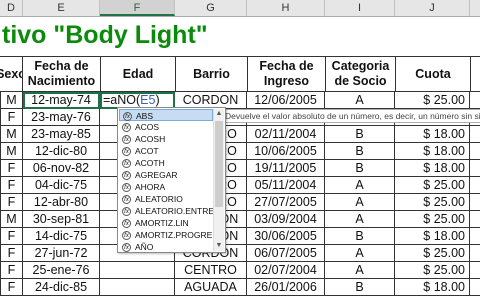 This screenshot has height=296, width=480. Describe the element at coordinates (219, 246) in the screenshot. I see `scroll-down-arrow-icon: ▼` at that location.